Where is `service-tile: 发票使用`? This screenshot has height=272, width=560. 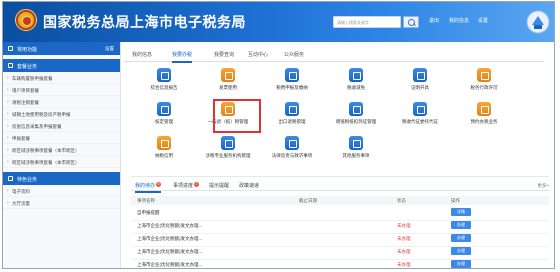
service-tile: 发票使用 is located at coordinates (228, 83).